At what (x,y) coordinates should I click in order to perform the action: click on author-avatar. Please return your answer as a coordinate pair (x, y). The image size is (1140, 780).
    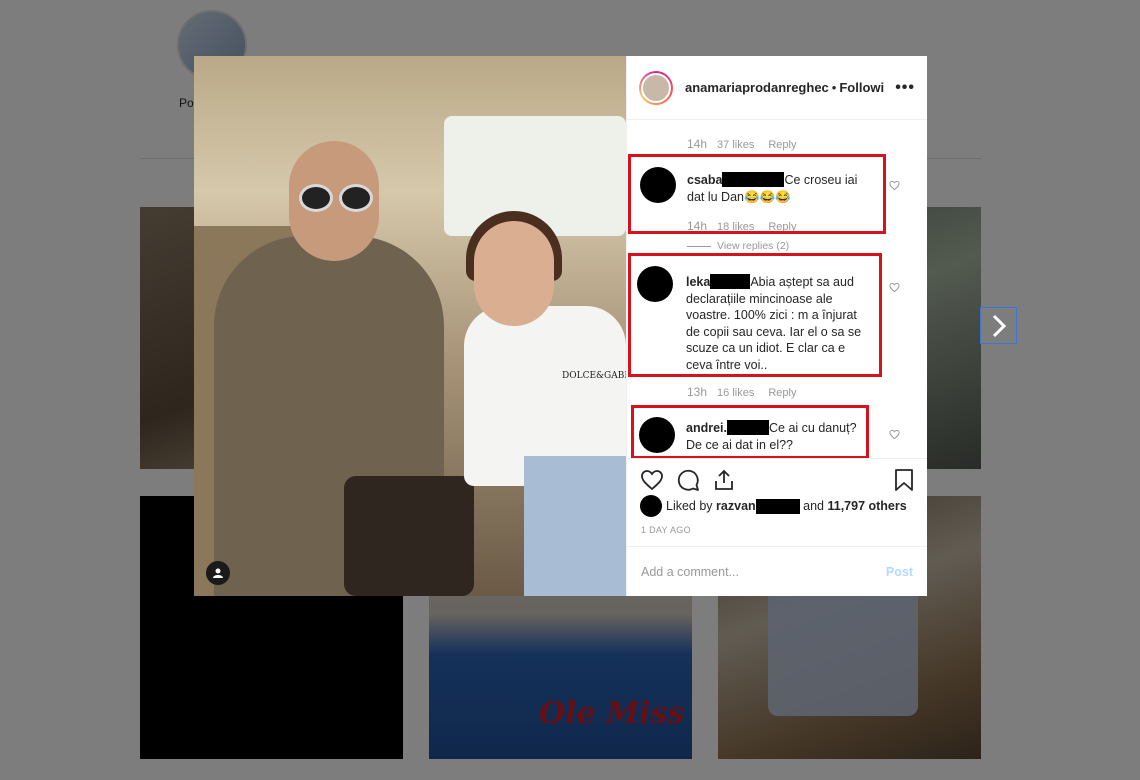
    Looking at the image, I should click on (656, 87).